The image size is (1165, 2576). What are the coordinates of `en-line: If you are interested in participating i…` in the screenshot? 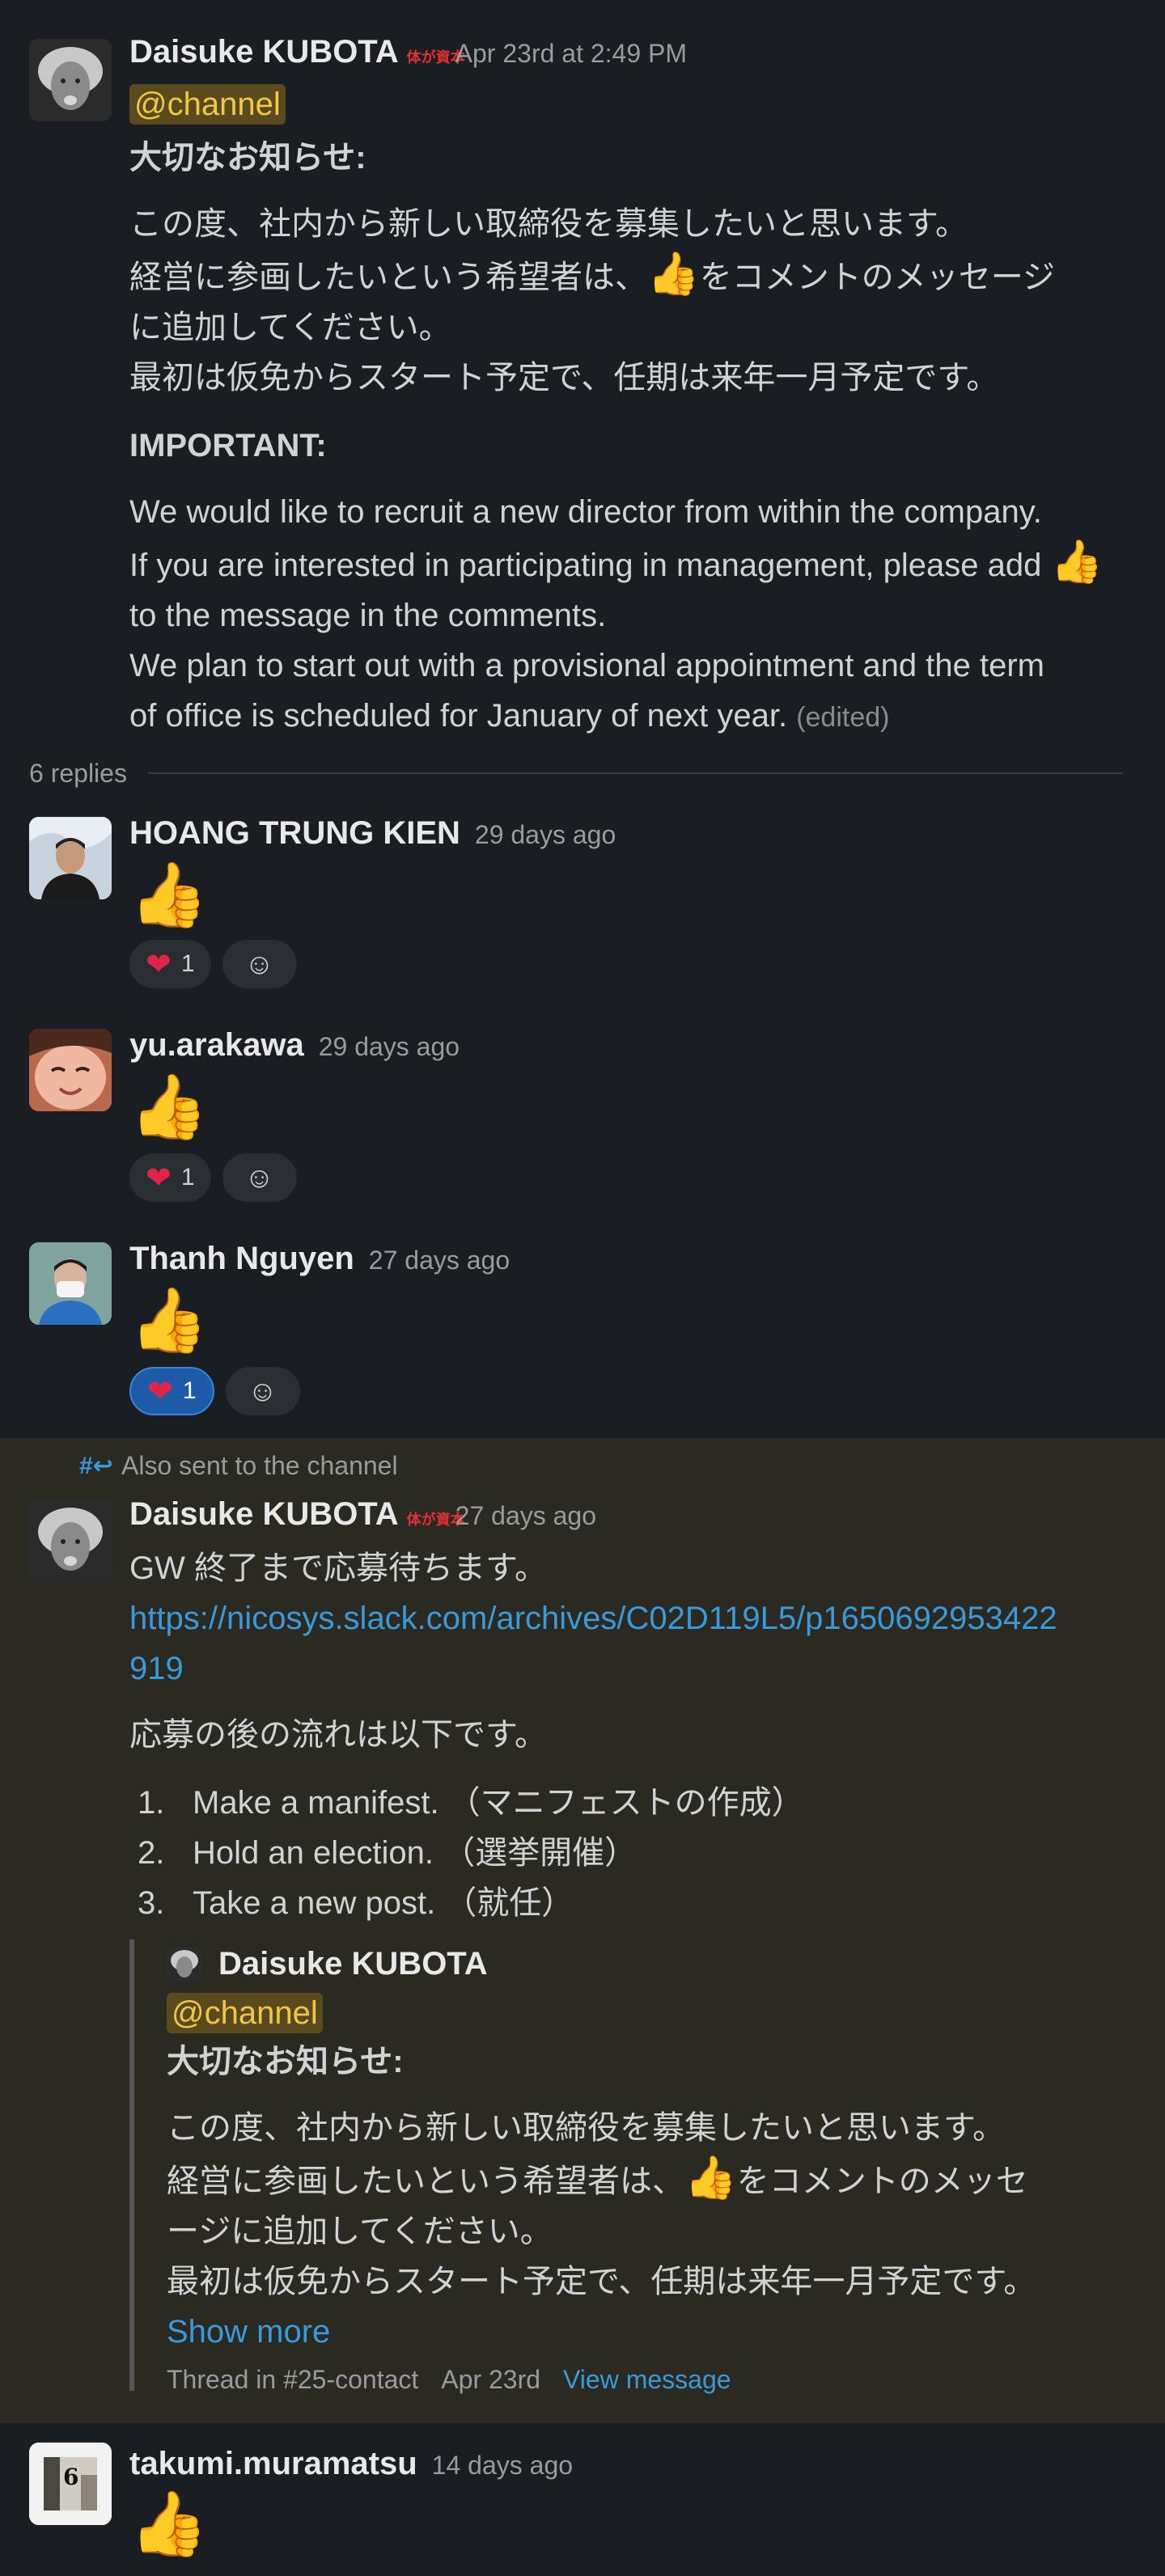 It's located at (616, 562).